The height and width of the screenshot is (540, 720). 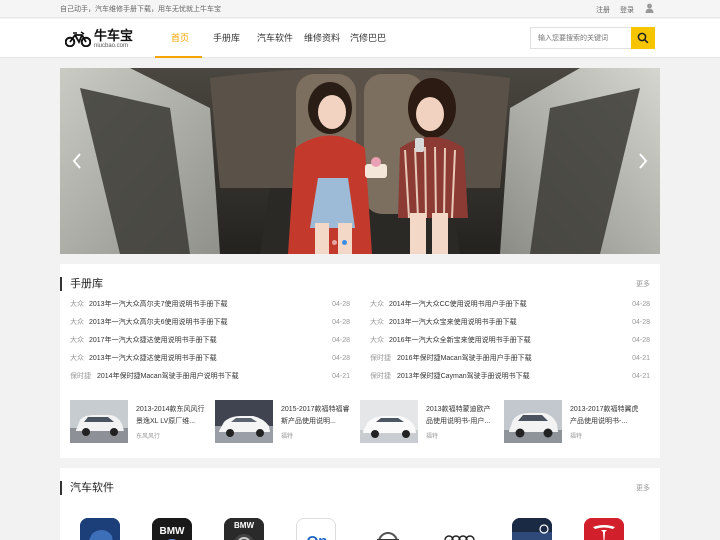 I want to click on svg-text: On, so click(x=317, y=536).